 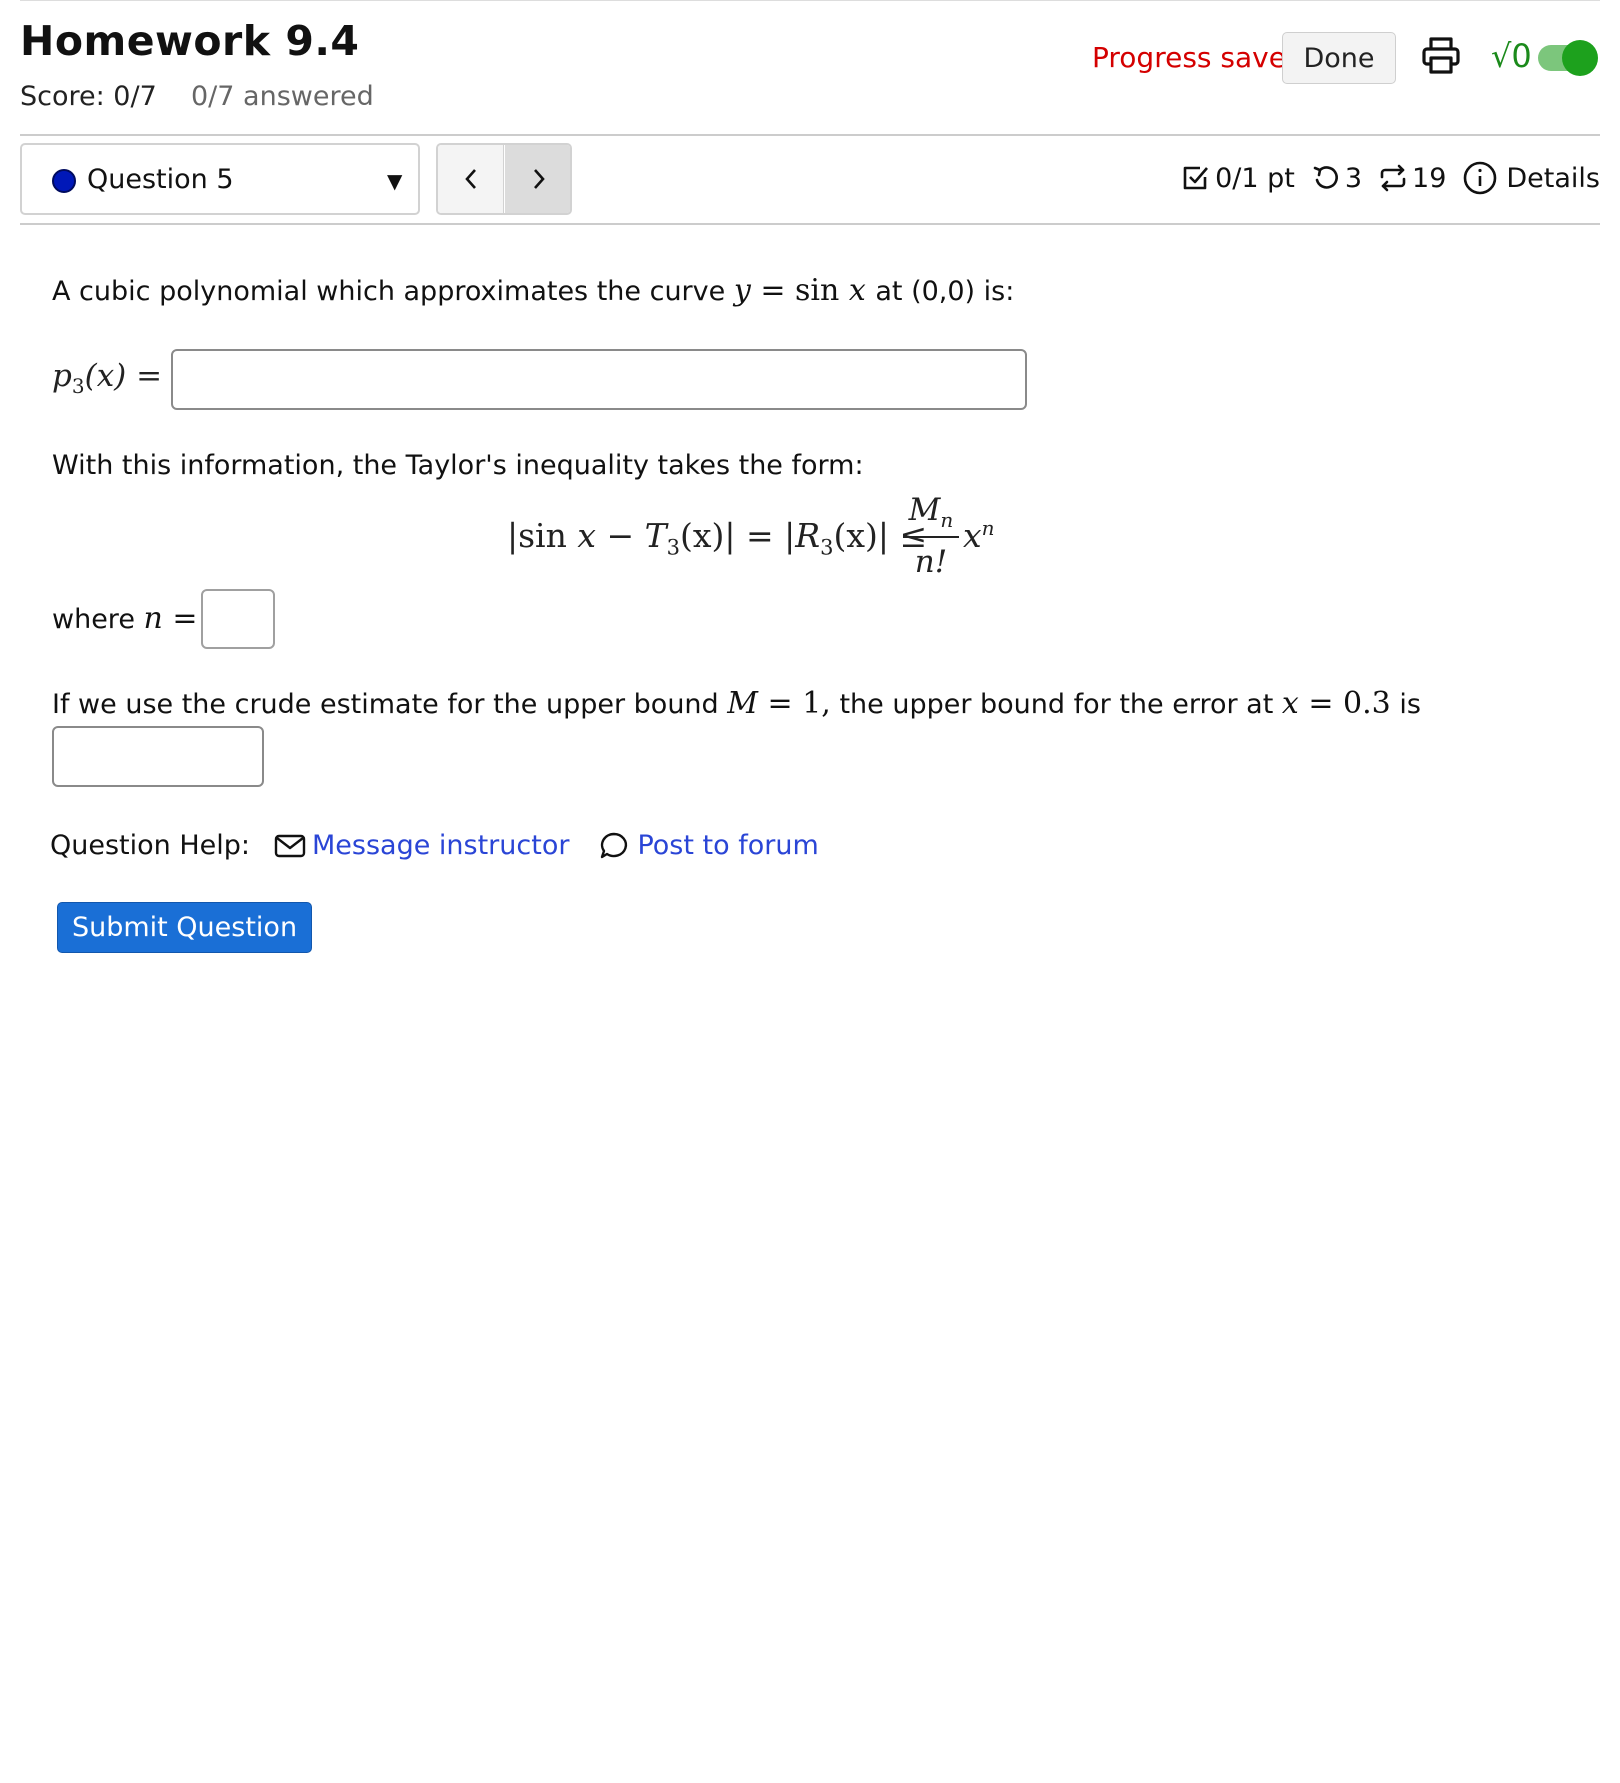 I want to click on done-button: Done, so click(x=1339, y=58).